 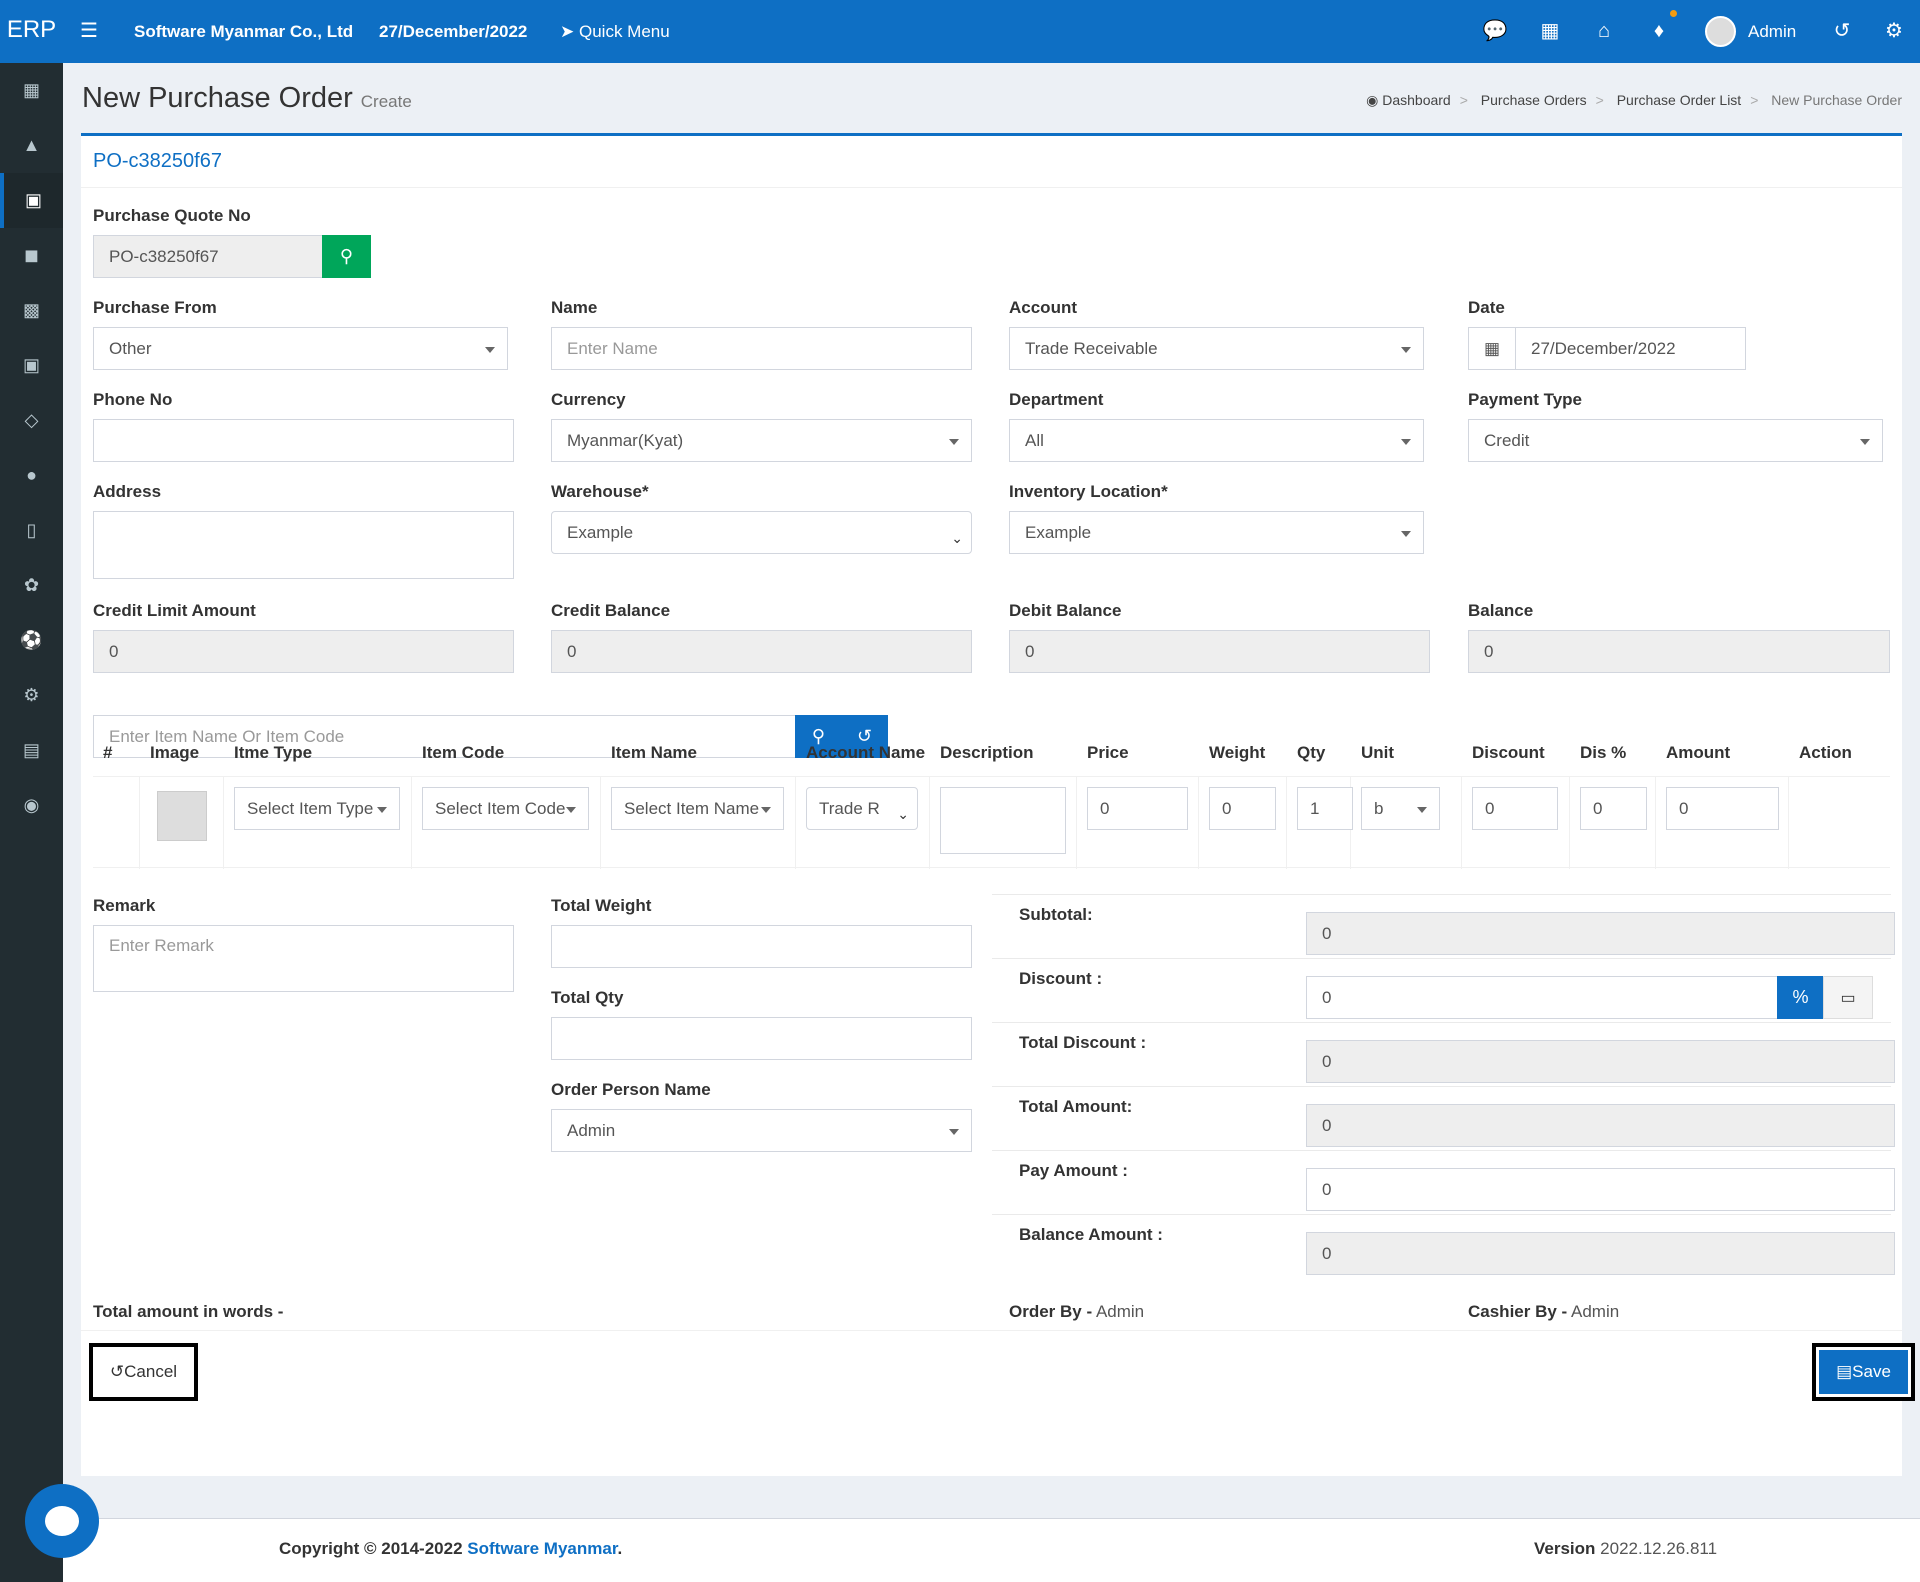 What do you see at coordinates (303, 651) in the screenshot?
I see `credit-limit-input: 0` at bounding box center [303, 651].